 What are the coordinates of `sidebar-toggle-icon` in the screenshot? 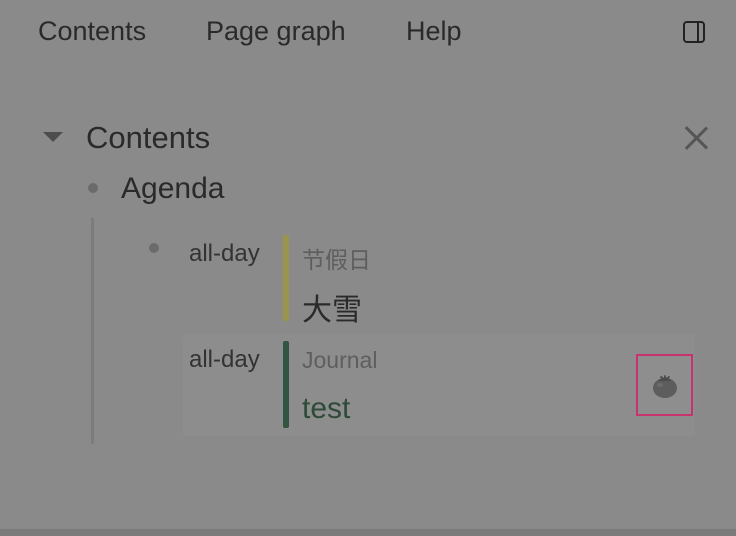 It's located at (694, 32).